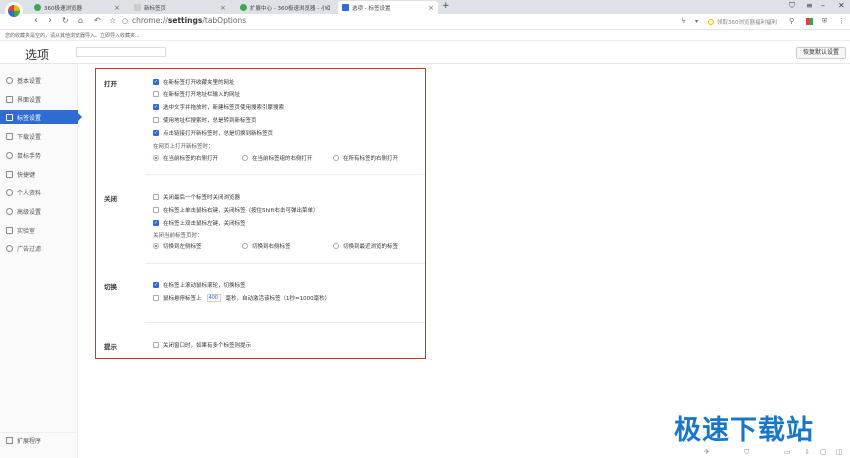 The height and width of the screenshot is (458, 850). I want to click on radio-row: 在当前标签的右侧打开, so click(185, 158).